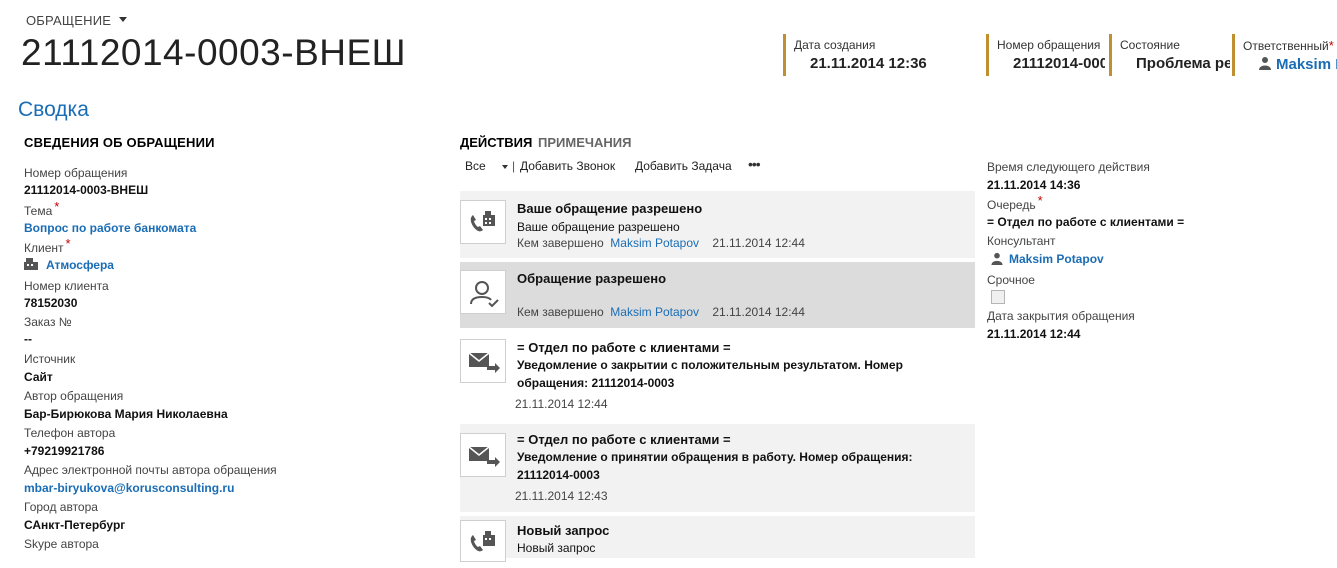 This screenshot has width=1337, height=568. I want to click on entity-type-label: ОБРАЩЕНИЕ, so click(69, 20).